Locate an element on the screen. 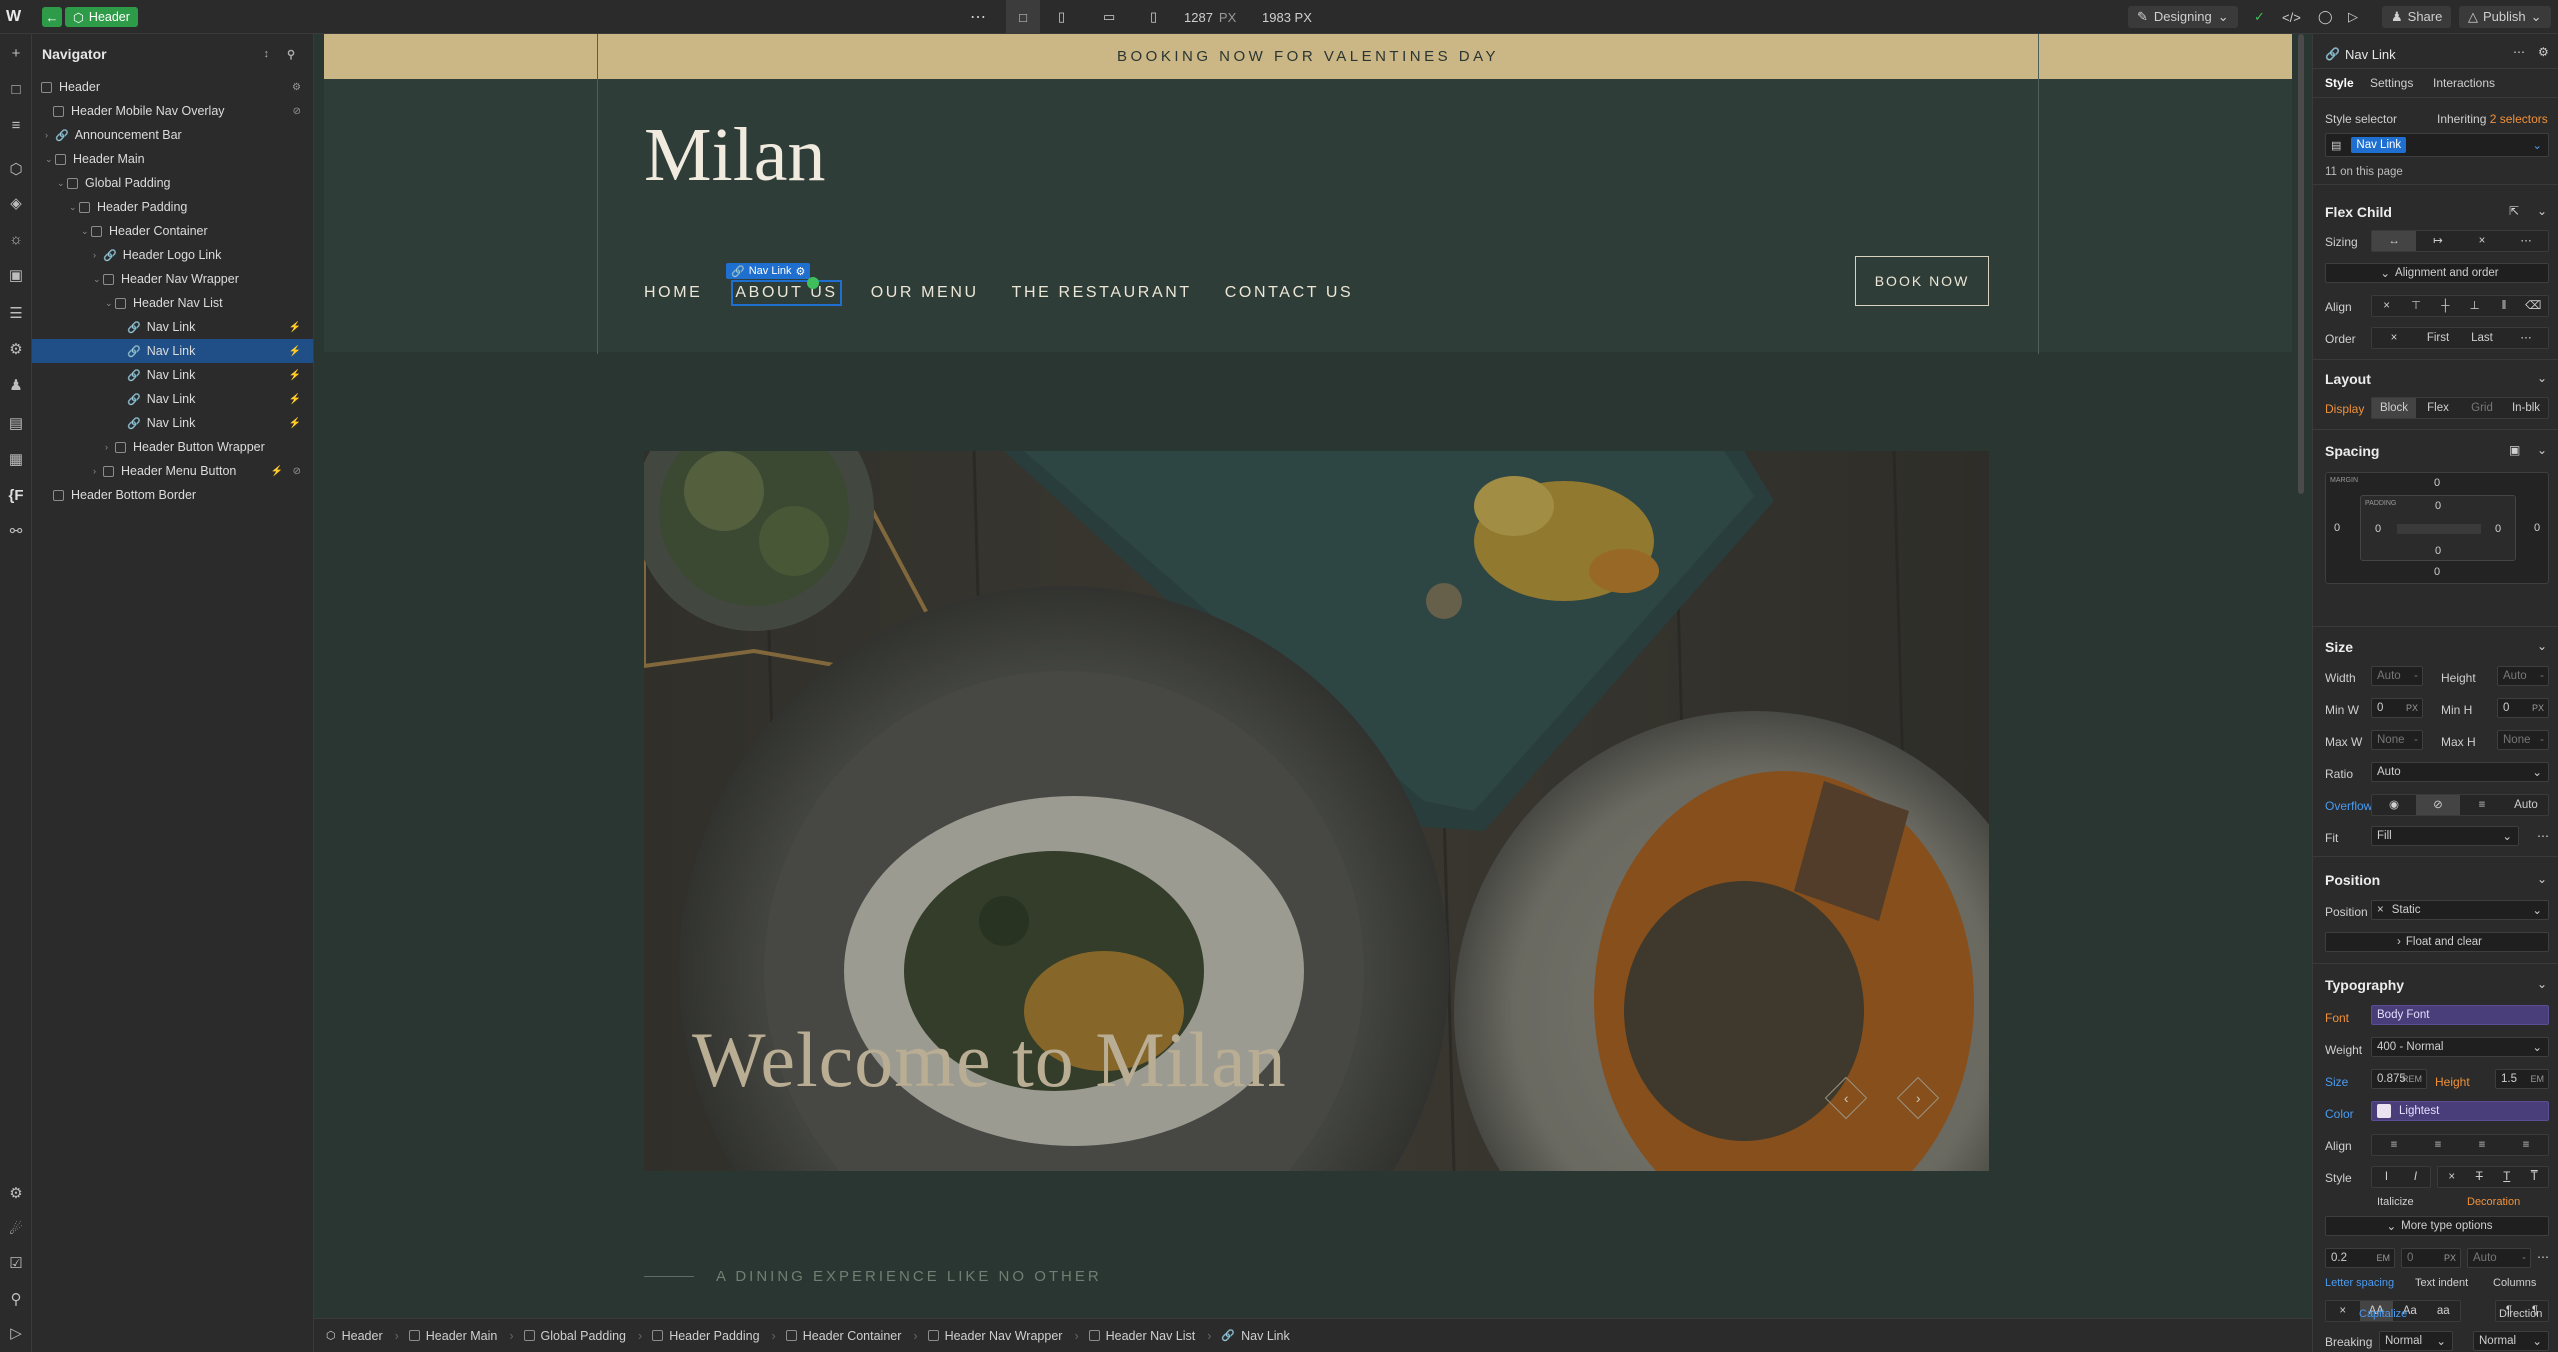 The image size is (2558, 1352). breadcrumb-item: ⬡ Header › is located at coordinates (362, 1336).